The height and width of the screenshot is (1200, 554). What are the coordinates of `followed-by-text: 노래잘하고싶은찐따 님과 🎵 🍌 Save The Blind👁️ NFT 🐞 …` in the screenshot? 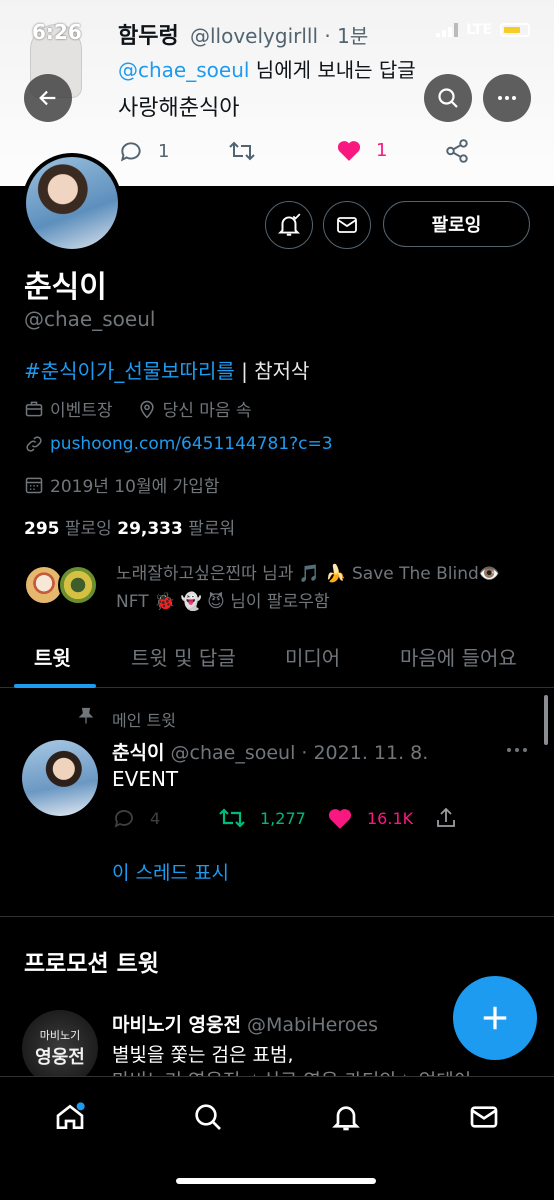 It's located at (326, 588).